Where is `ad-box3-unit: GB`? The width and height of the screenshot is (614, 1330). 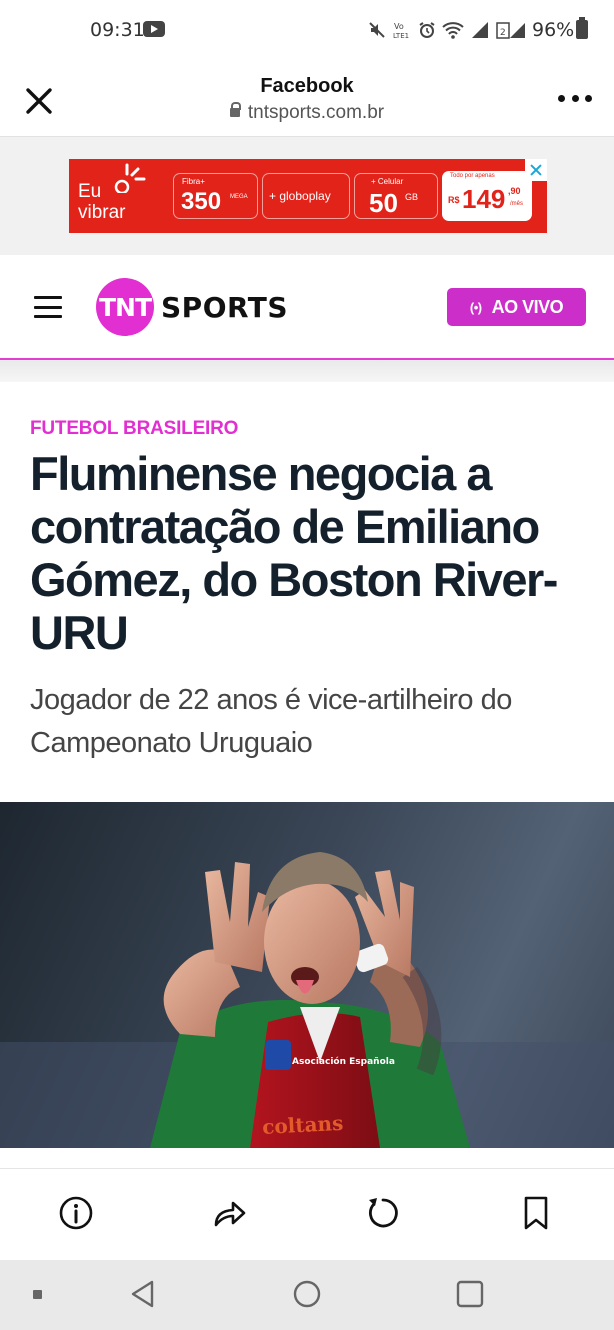
ad-box3-unit: GB is located at coordinates (412, 197).